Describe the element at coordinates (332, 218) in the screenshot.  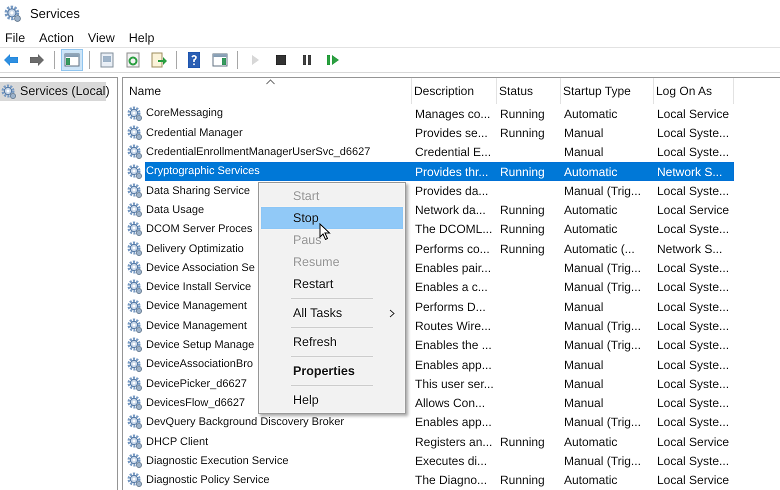
I see `menu-item: Stop` at that location.